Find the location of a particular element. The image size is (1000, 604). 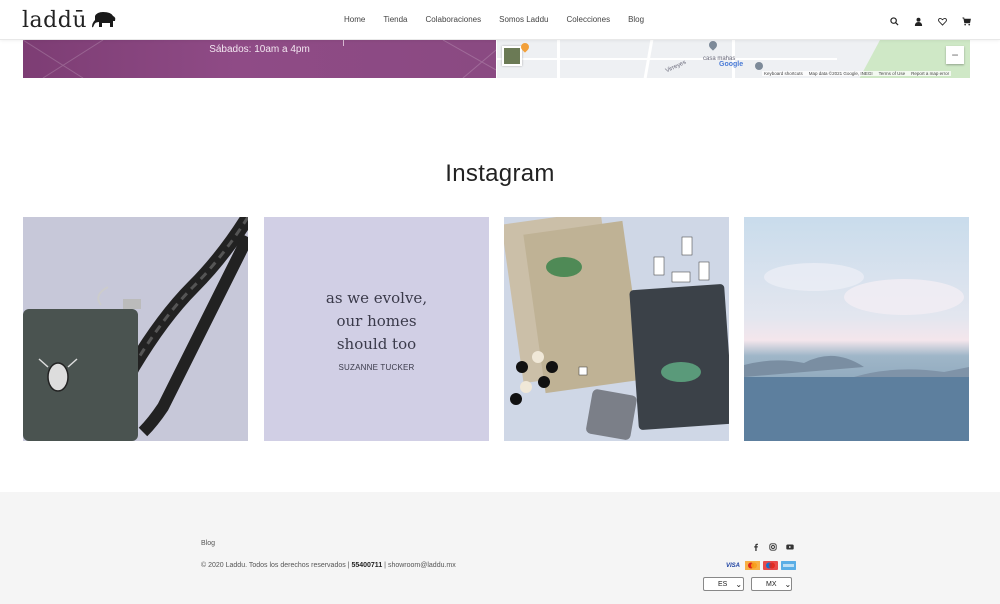

language-select: ES ⌄ is located at coordinates (723, 584).